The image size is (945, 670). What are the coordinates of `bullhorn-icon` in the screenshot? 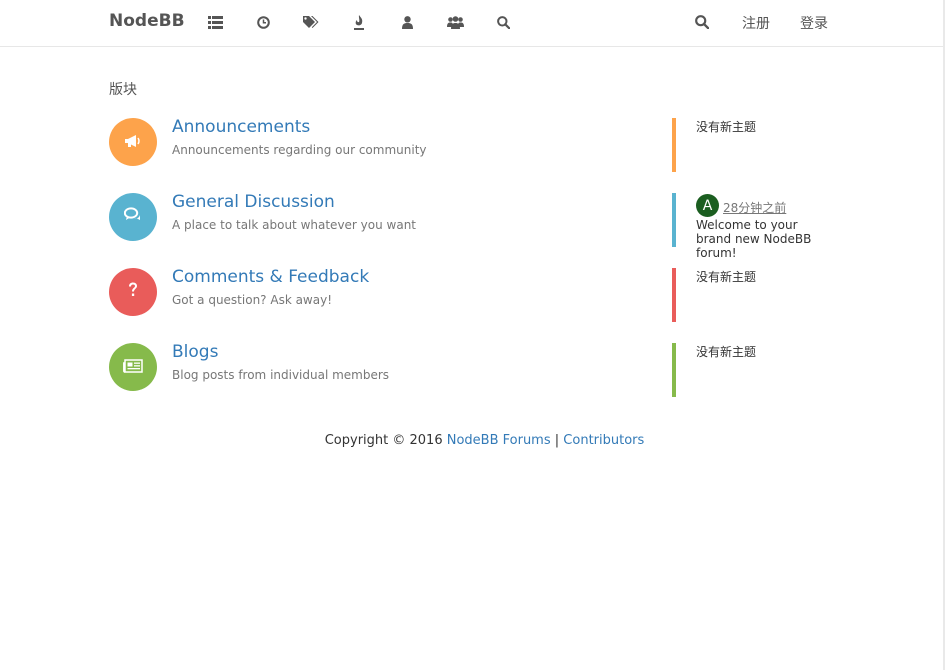 It's located at (133, 142).